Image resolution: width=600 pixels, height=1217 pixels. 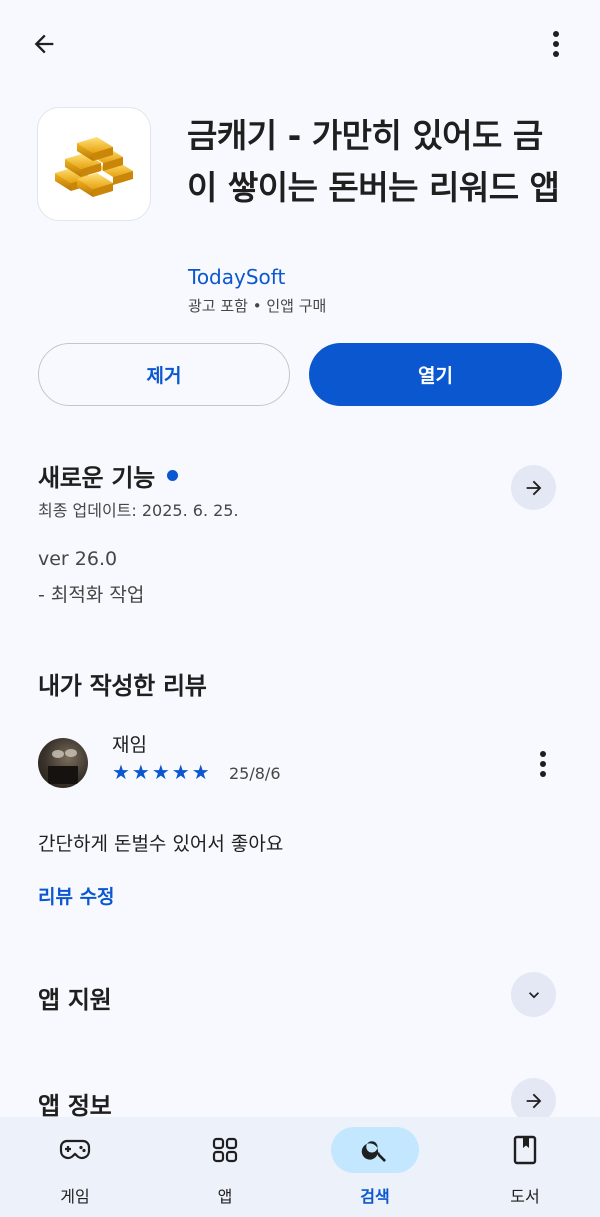 I want to click on reviewer-name: 재임, so click(x=129, y=745).